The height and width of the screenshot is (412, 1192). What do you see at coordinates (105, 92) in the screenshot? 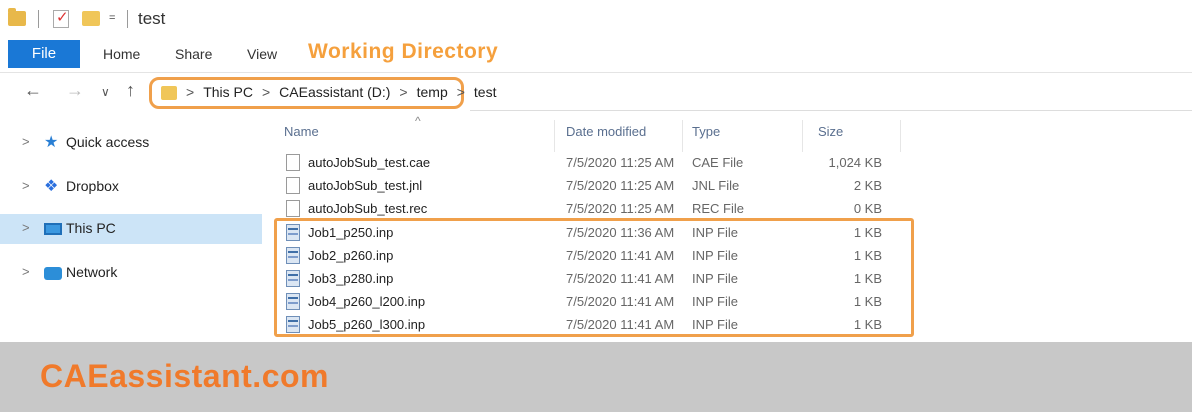
I see `recent-locations-chevron-icon: ∨` at bounding box center [105, 92].